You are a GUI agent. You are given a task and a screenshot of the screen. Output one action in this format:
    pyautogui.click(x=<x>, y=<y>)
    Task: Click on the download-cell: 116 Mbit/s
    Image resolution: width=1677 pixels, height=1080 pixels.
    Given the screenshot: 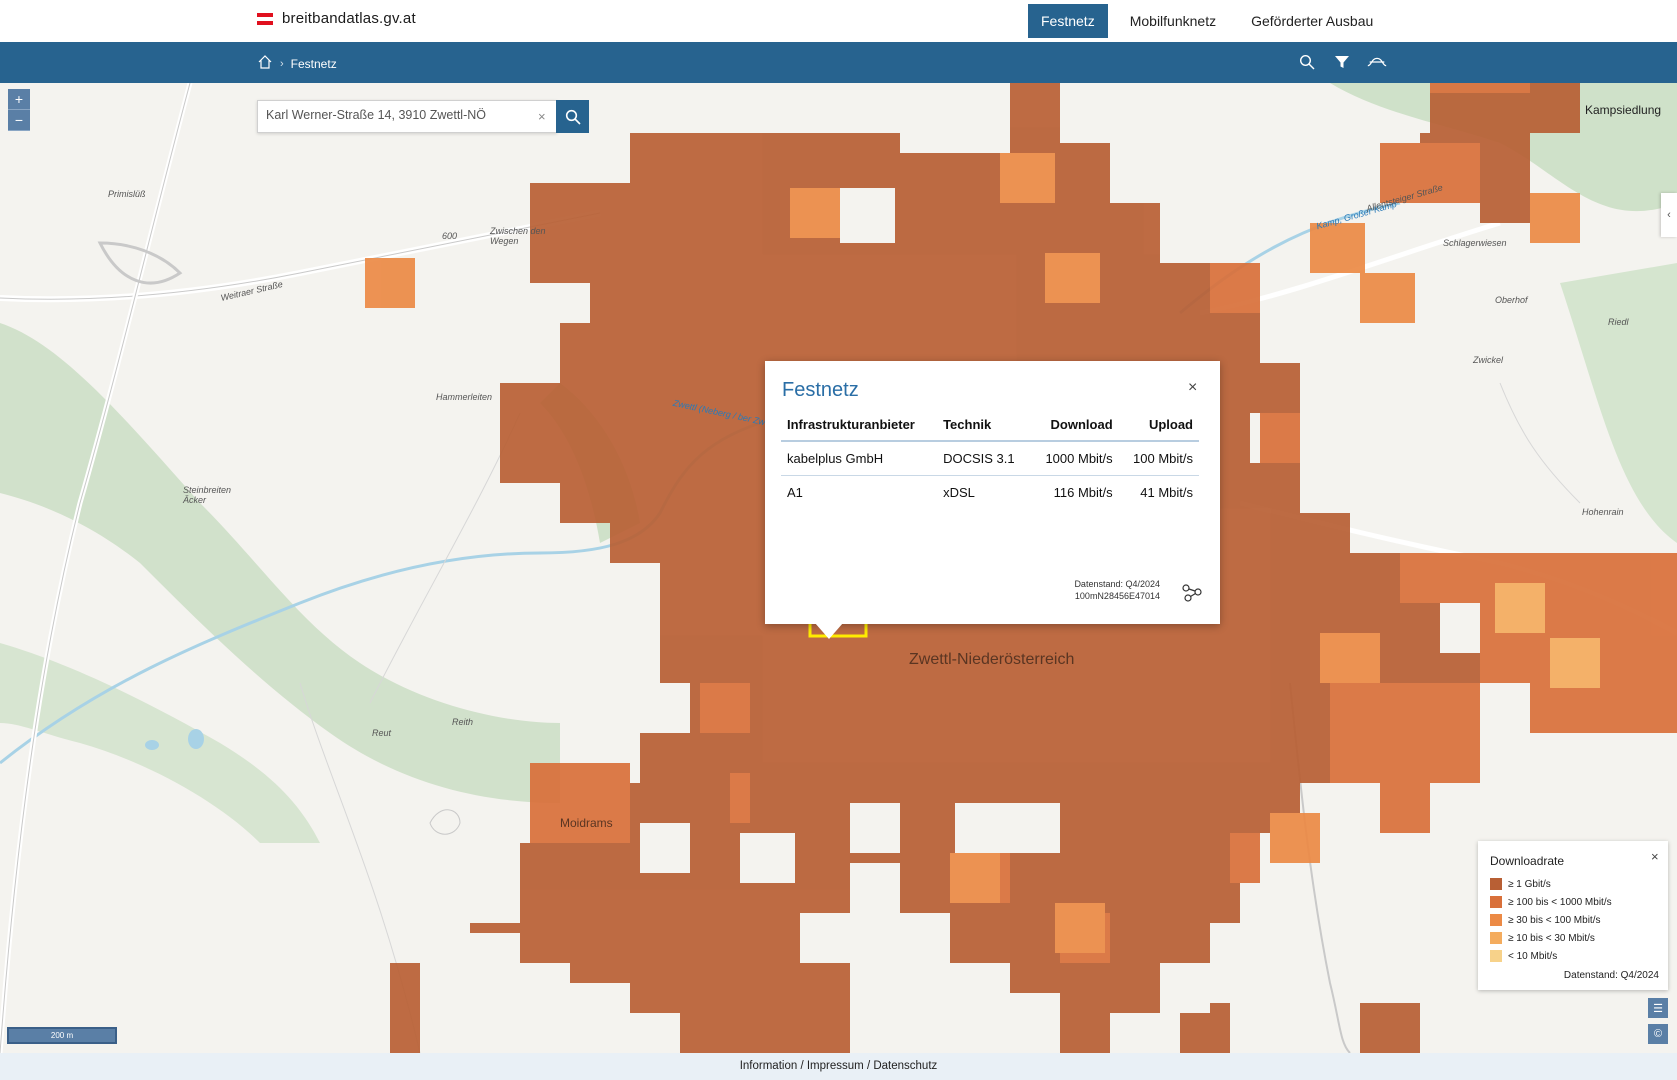 What is the action you would take?
    pyautogui.click(x=1083, y=492)
    